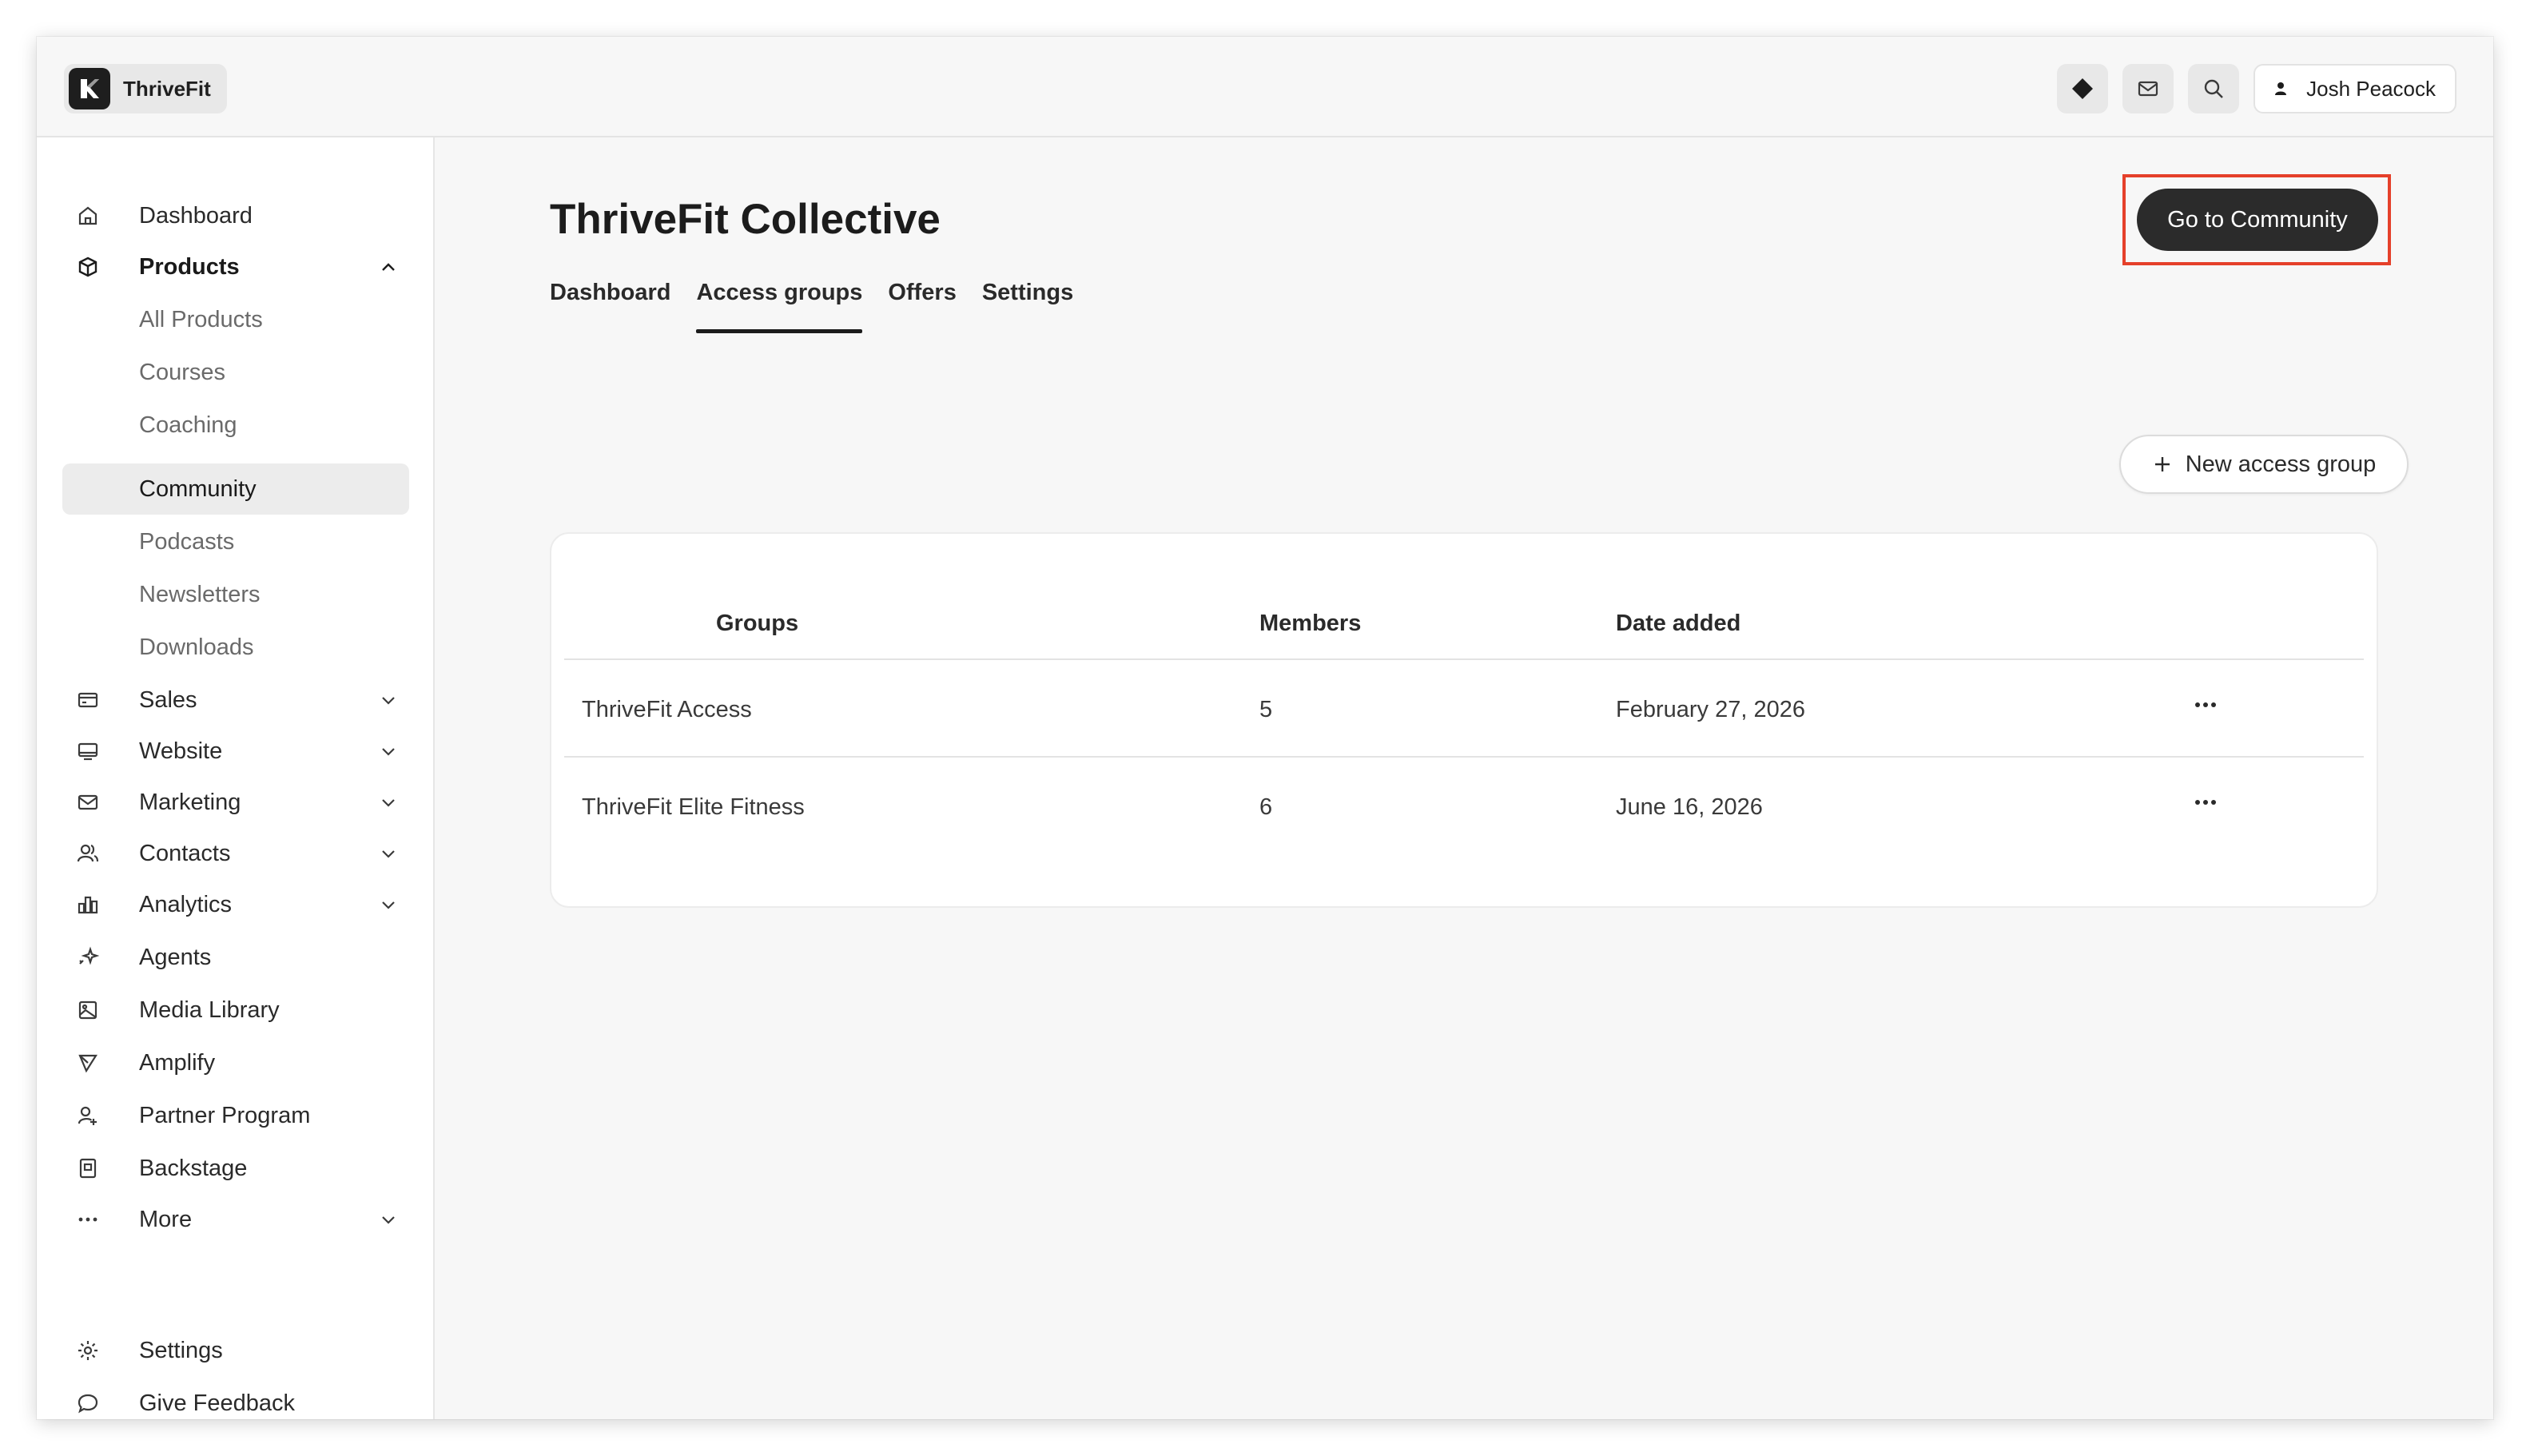 This screenshot has height=1456, width=2530. What do you see at coordinates (201, 319) in the screenshot?
I see `sidebar-subitem-label: All Products` at bounding box center [201, 319].